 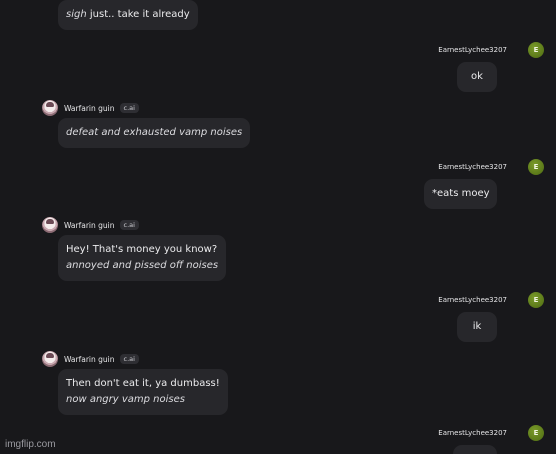 What do you see at coordinates (142, 249) in the screenshot?
I see `message-text: Hey! That's money you know?` at bounding box center [142, 249].